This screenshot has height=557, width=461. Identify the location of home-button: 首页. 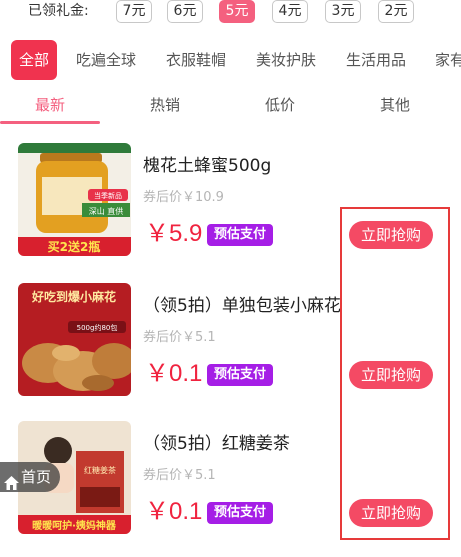
(30, 477).